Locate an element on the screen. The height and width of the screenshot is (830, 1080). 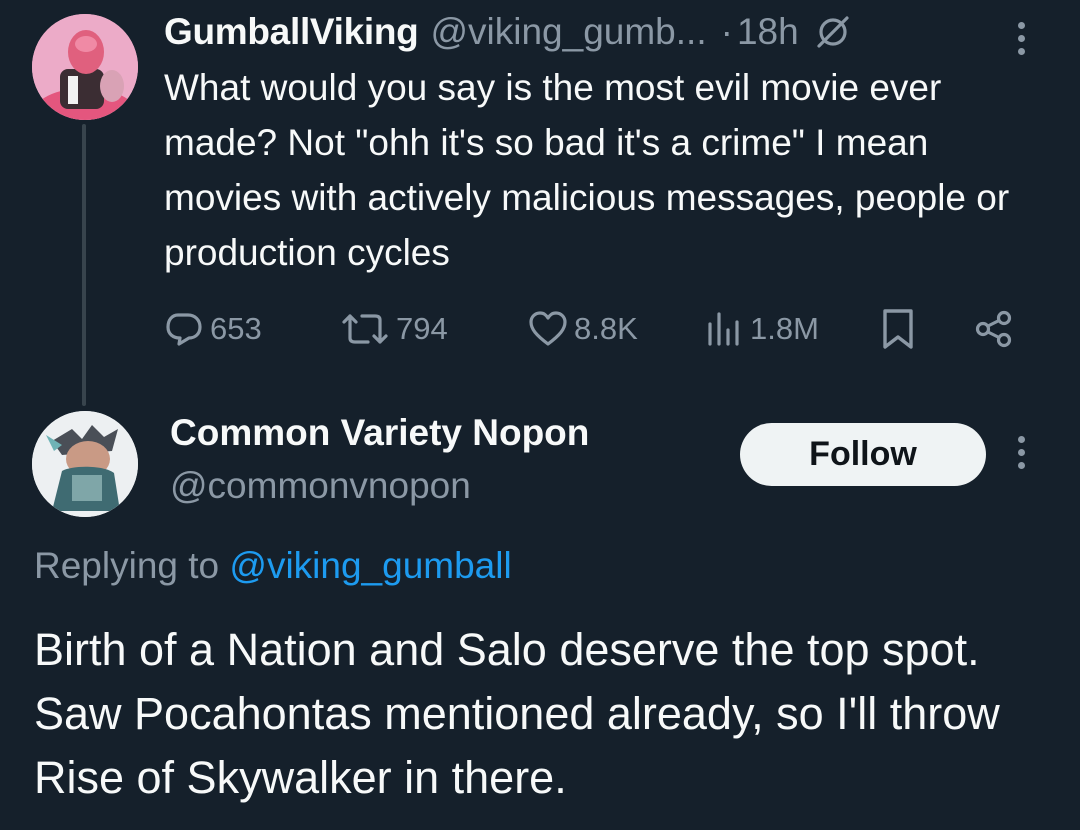
thread-connector-line is located at coordinates (84, 265).